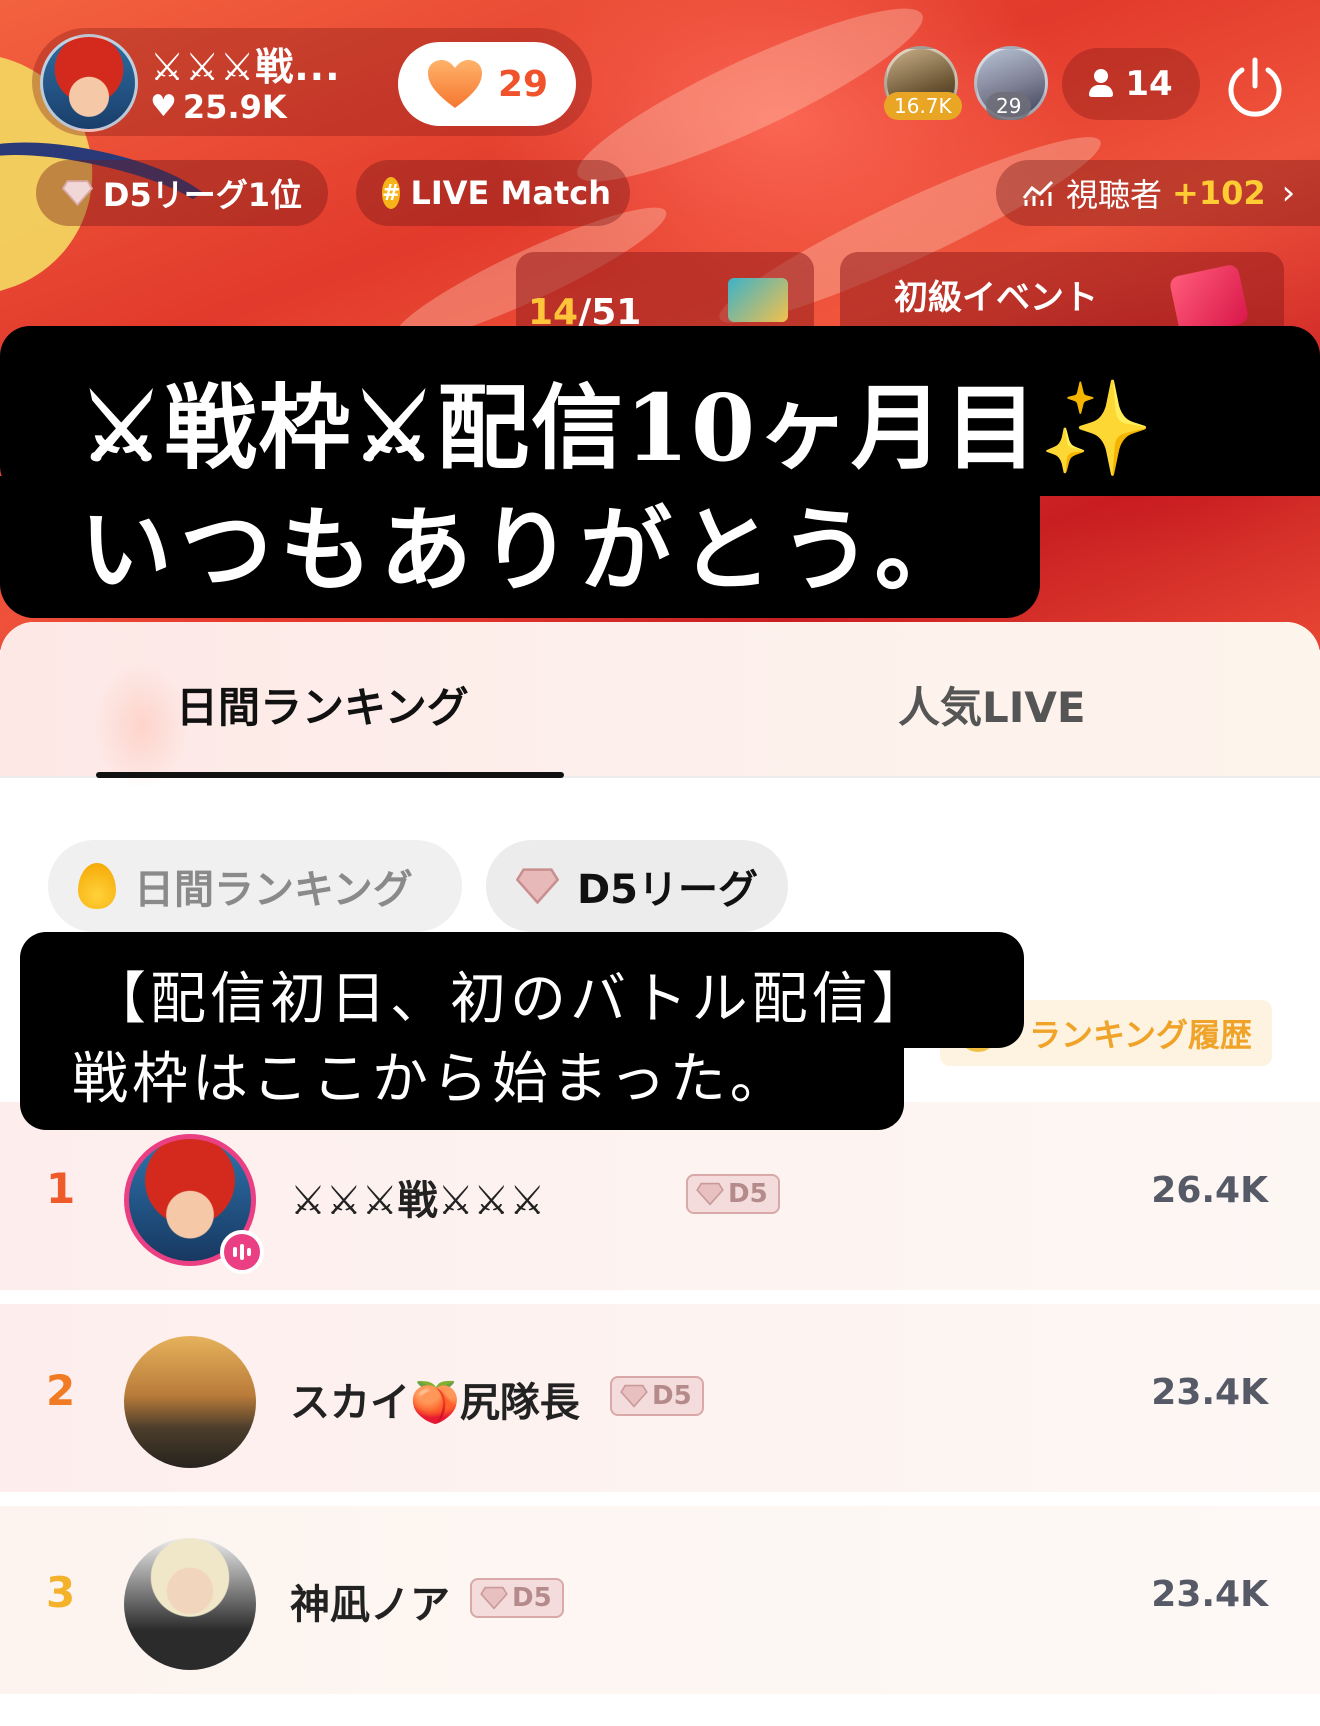 The height and width of the screenshot is (1726, 1320). I want to click on heart-icon: ♥, so click(163, 106).